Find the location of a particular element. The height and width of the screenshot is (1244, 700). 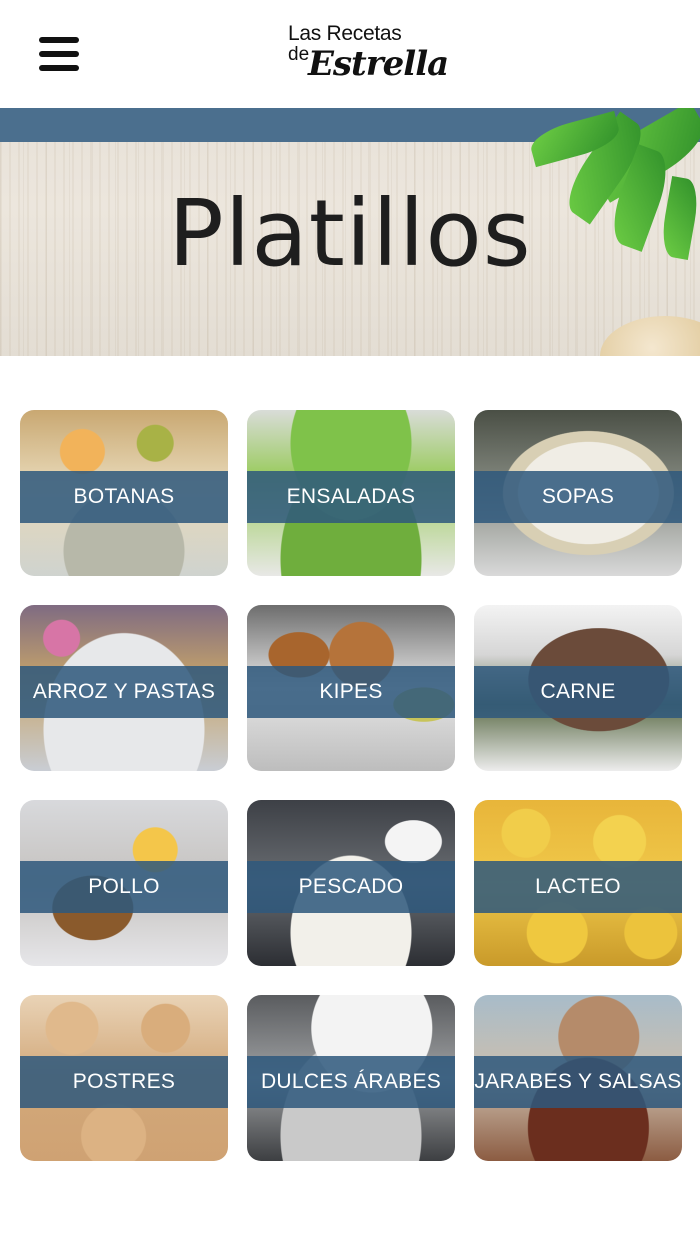

category-tile-sopas: SOPAS is located at coordinates (578, 493).